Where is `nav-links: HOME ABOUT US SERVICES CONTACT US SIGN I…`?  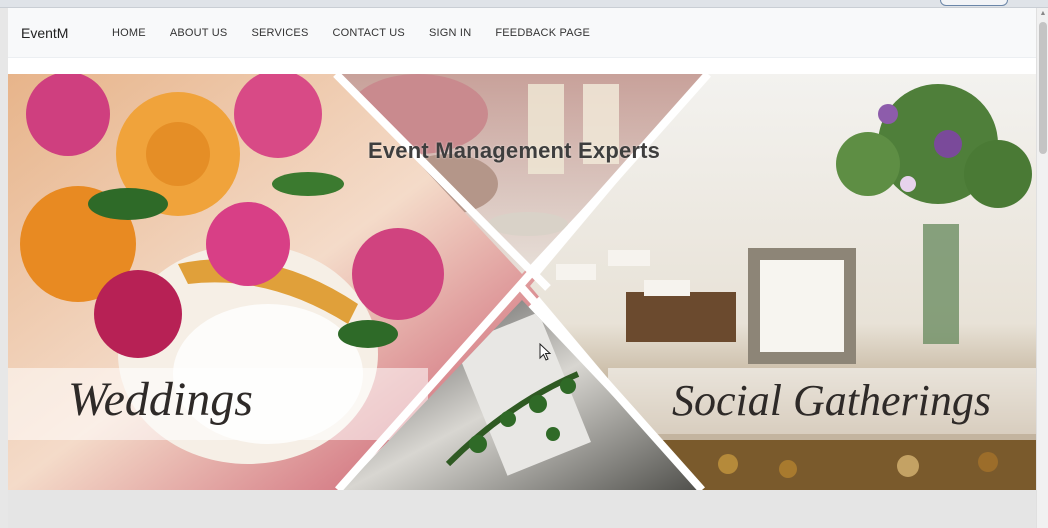 nav-links: HOME ABOUT US SERVICES CONTACT US SIGN I… is located at coordinates (363, 33).